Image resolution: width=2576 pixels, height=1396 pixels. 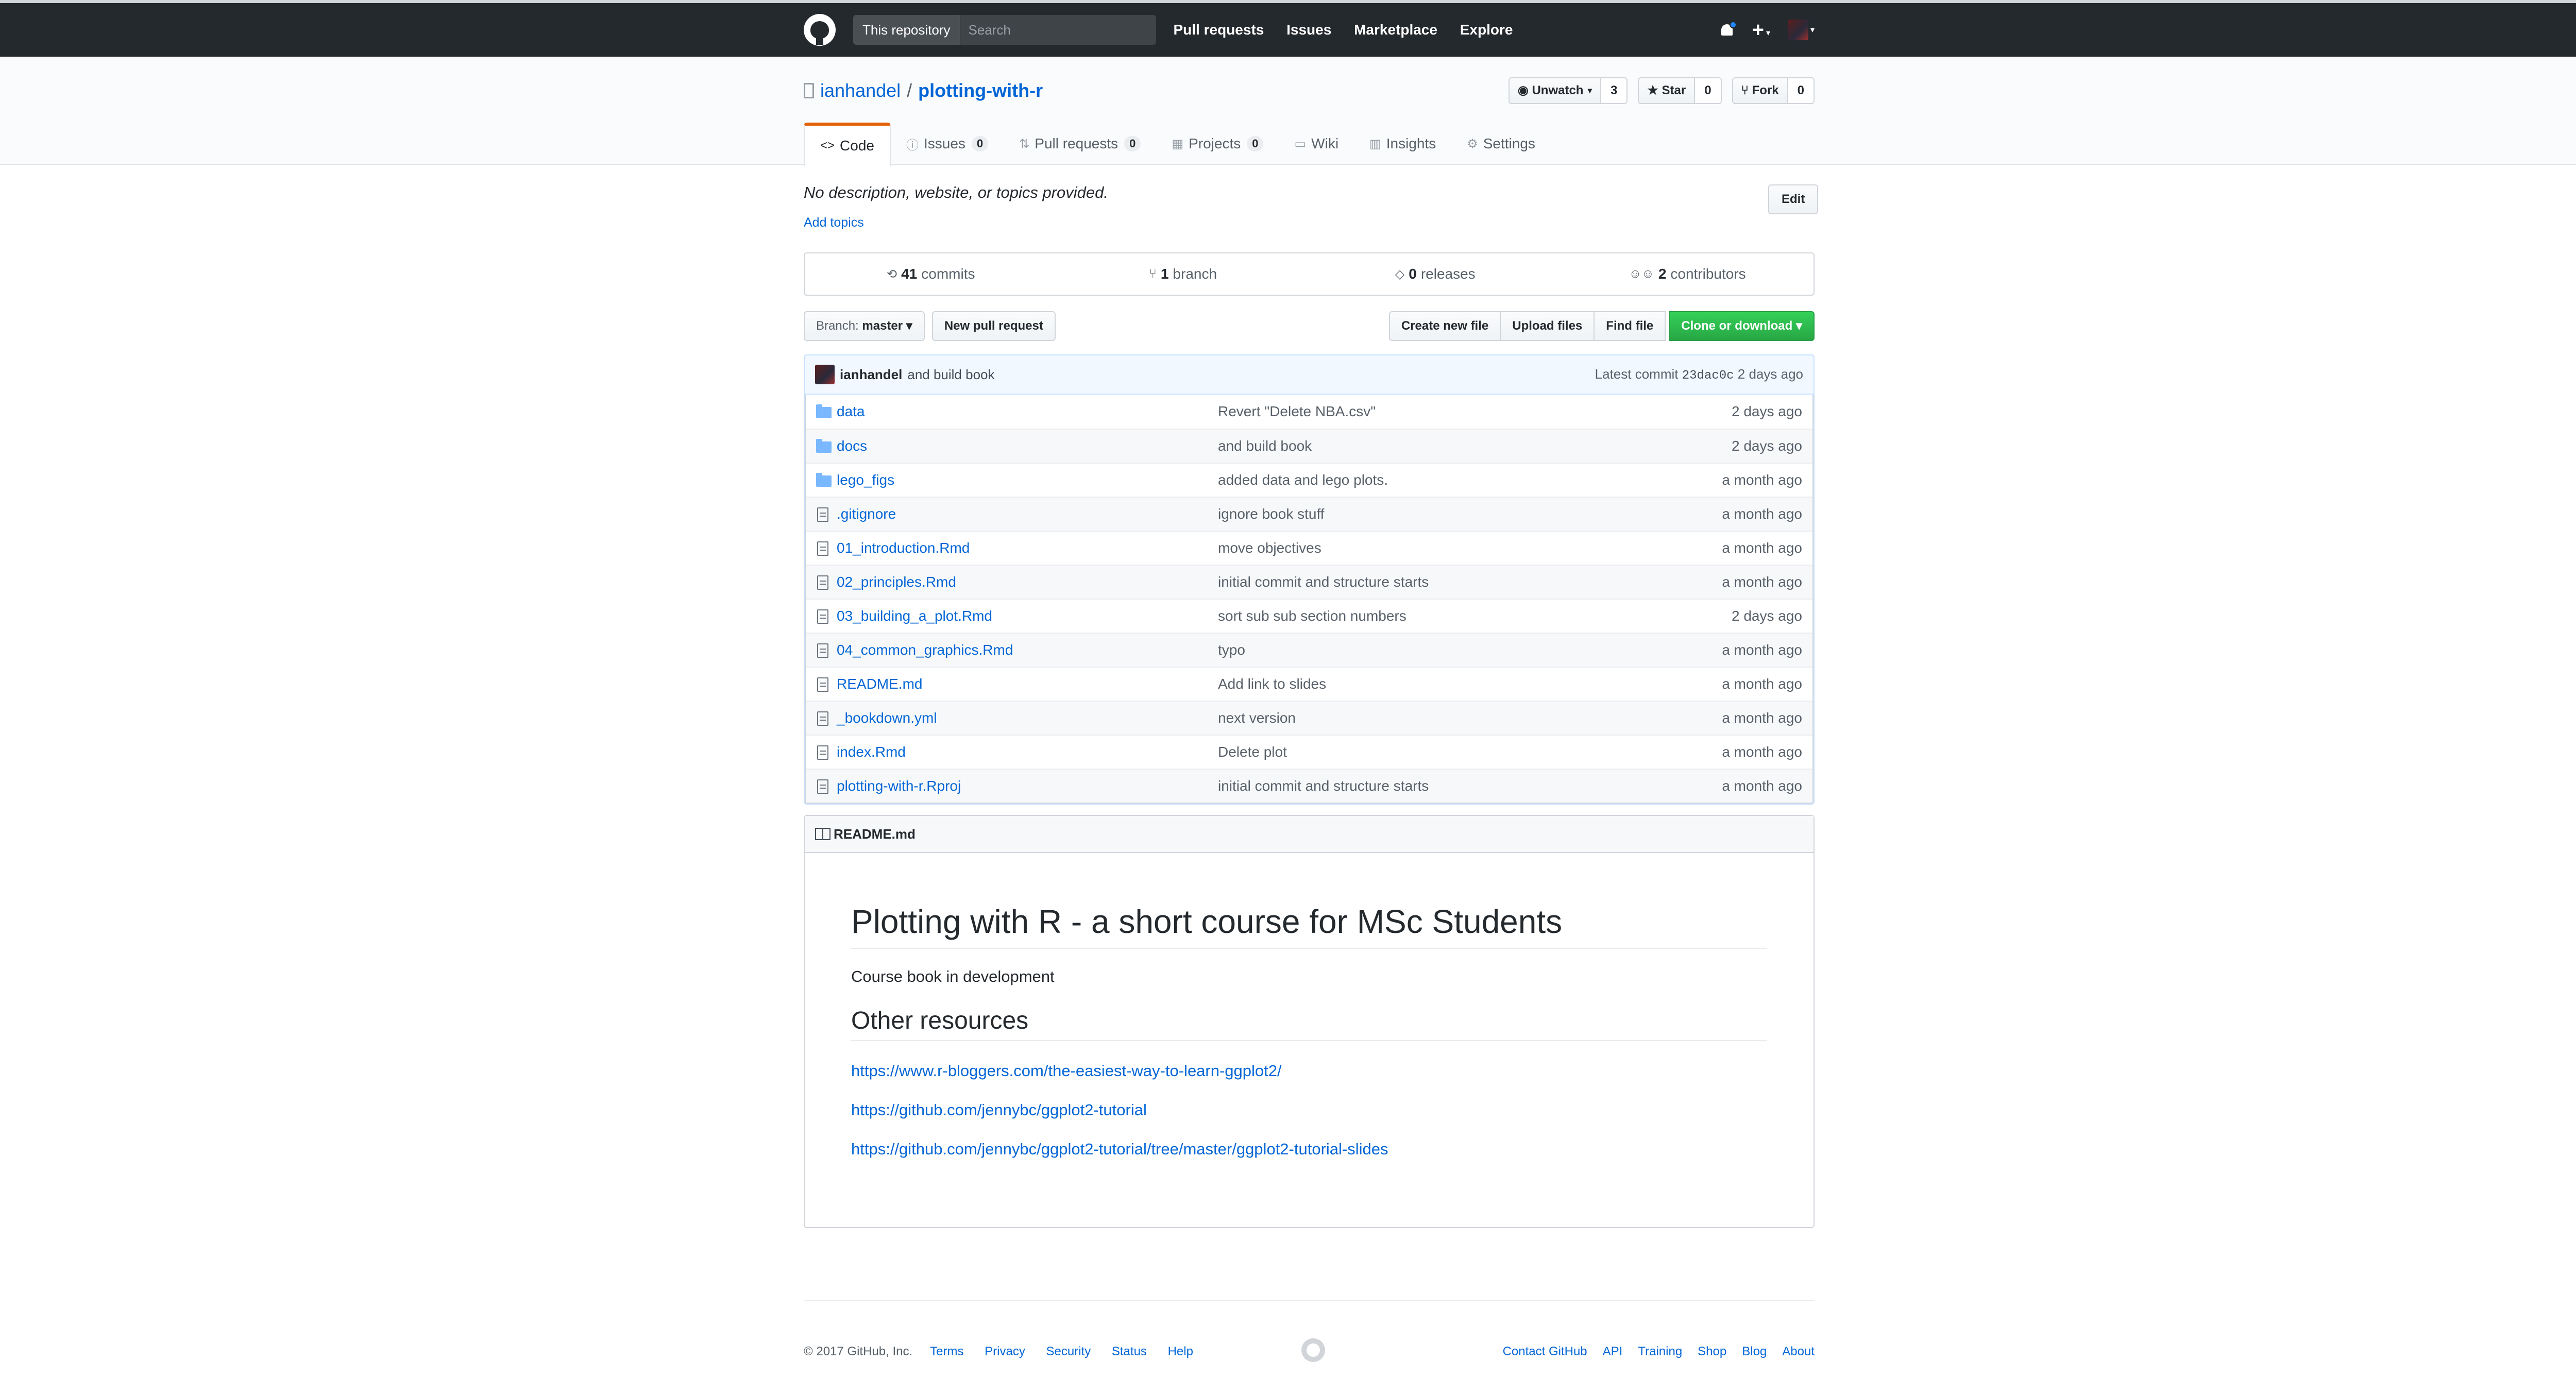 What do you see at coordinates (906, 30) in the screenshot?
I see `search-scope-label: This repository` at bounding box center [906, 30].